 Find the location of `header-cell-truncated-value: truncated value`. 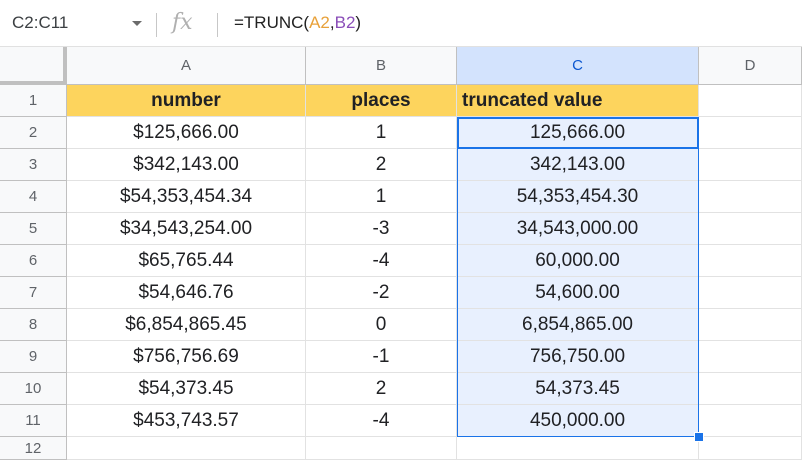

header-cell-truncated-value: truncated value is located at coordinates (578, 101).